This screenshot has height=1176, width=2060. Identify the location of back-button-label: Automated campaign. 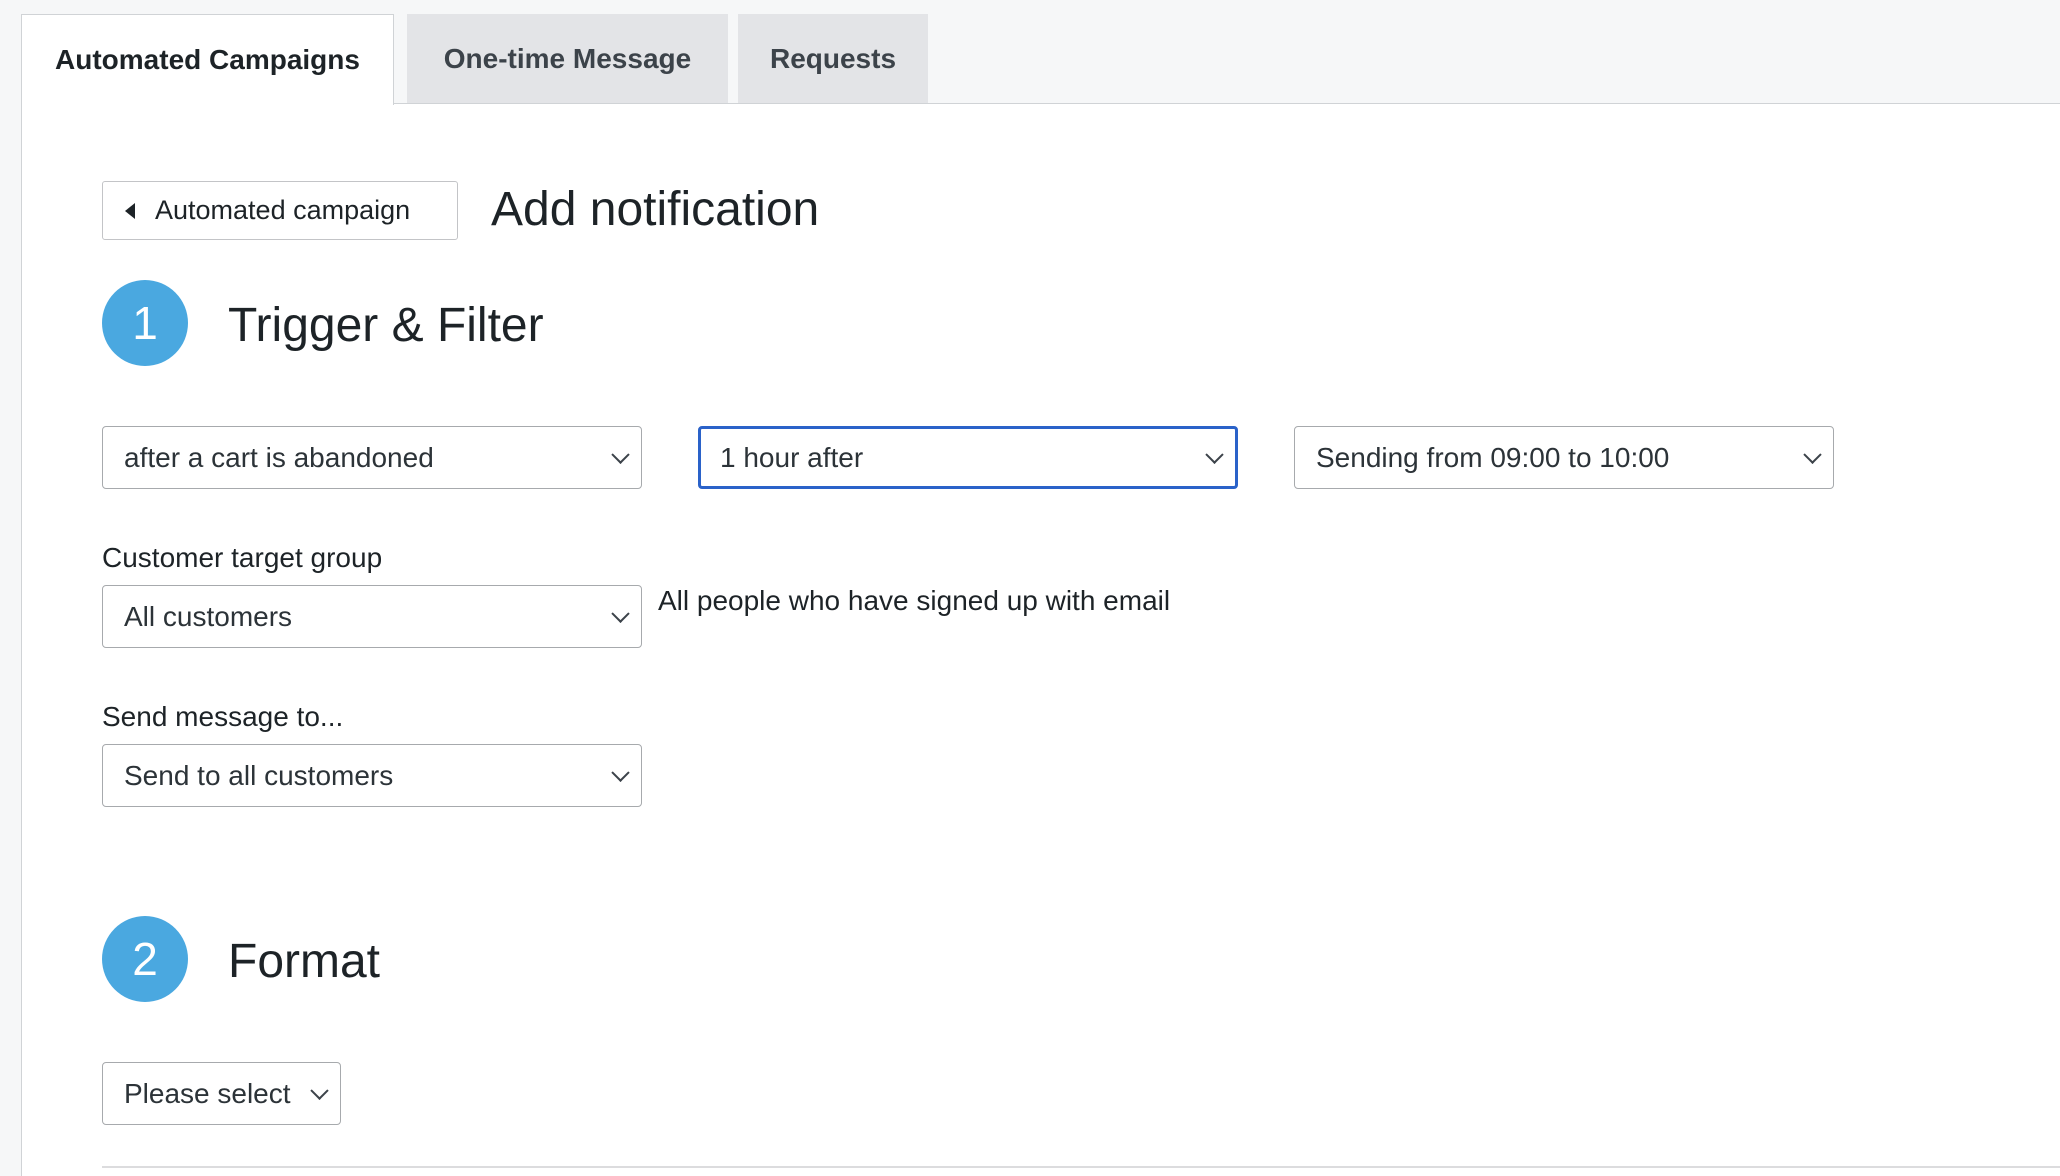
(283, 210).